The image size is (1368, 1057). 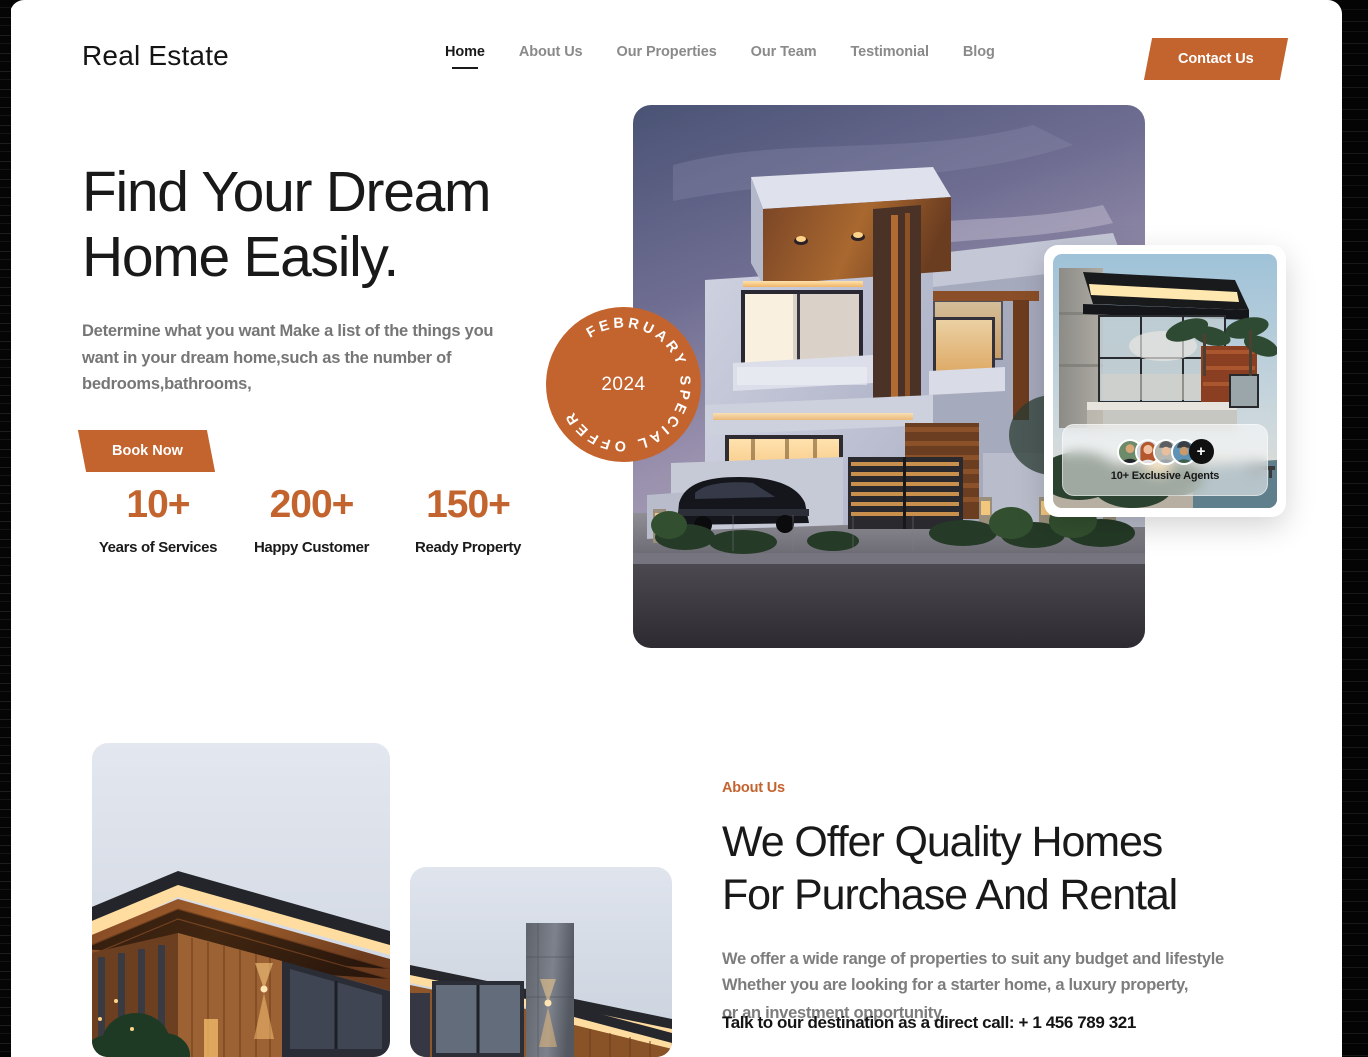 I want to click on special-offer-badge: FEBRUARY SPECIAL OFFER 2024, so click(x=623, y=384).